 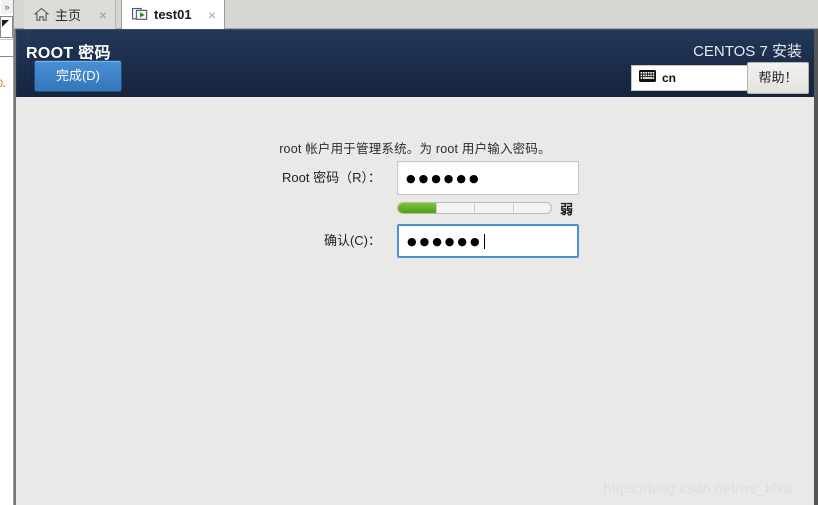 What do you see at coordinates (416, 15) in the screenshot?
I see `host-tab-bar: 主页 × test01 ×` at bounding box center [416, 15].